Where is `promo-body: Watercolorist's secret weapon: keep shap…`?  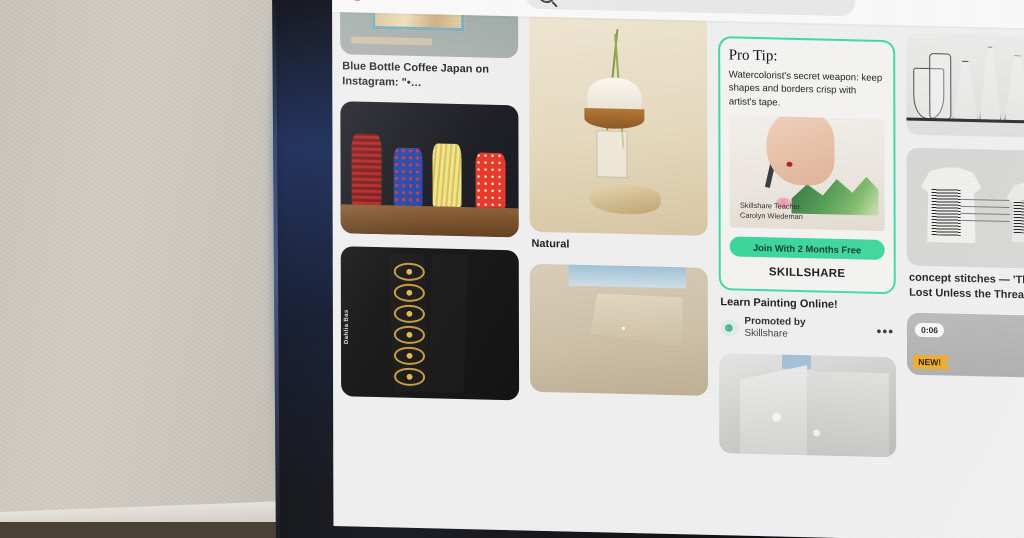 promo-body: Watercolorist's secret weapon: keep shap… is located at coordinates (805, 88).